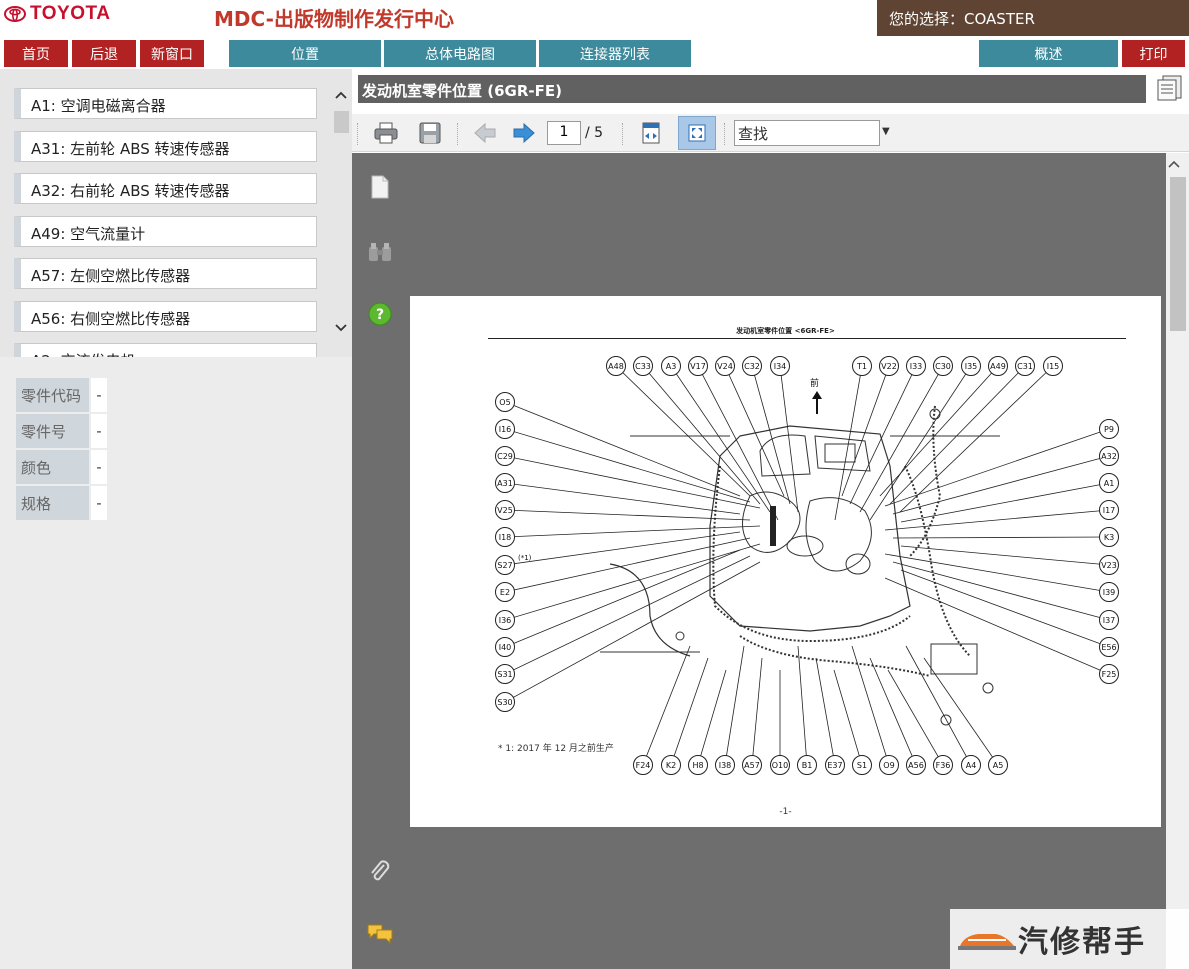 This screenshot has height=969, width=1189. I want to click on callout-i36: I36, so click(505, 620).